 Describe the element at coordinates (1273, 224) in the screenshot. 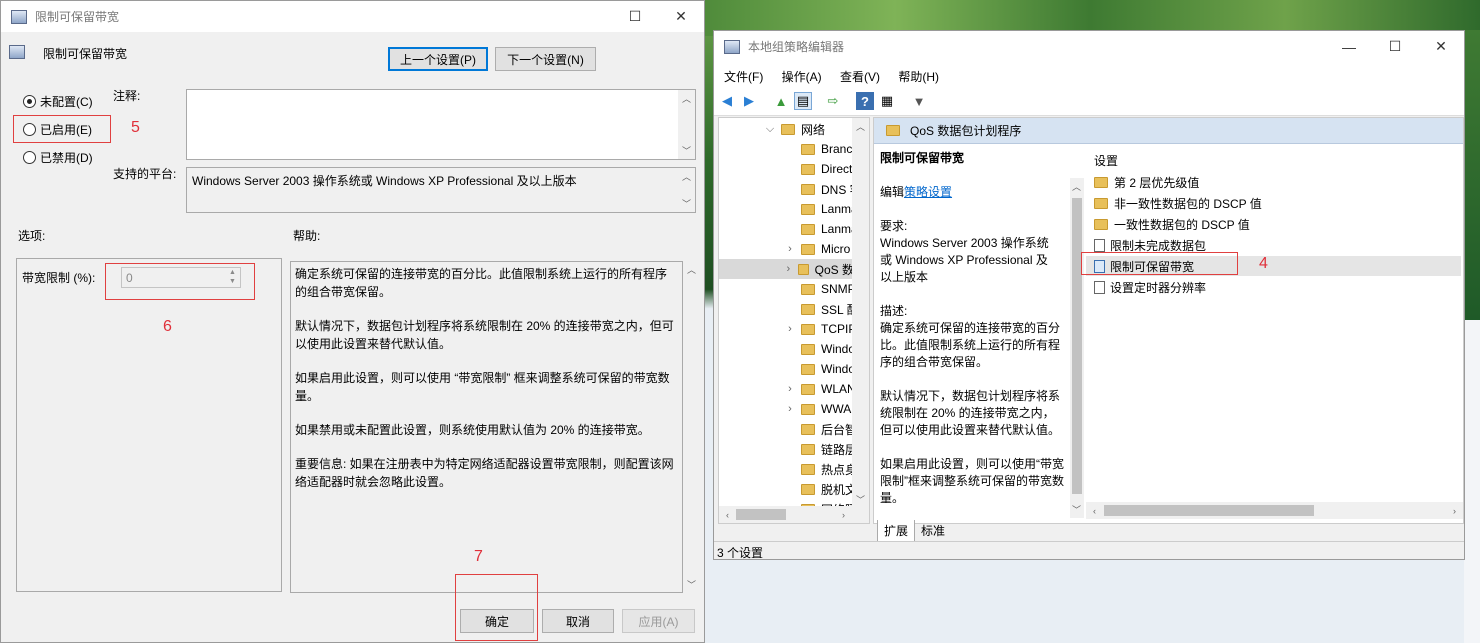

I see `list-item: 一致性数据包的 DSCP 值` at that location.